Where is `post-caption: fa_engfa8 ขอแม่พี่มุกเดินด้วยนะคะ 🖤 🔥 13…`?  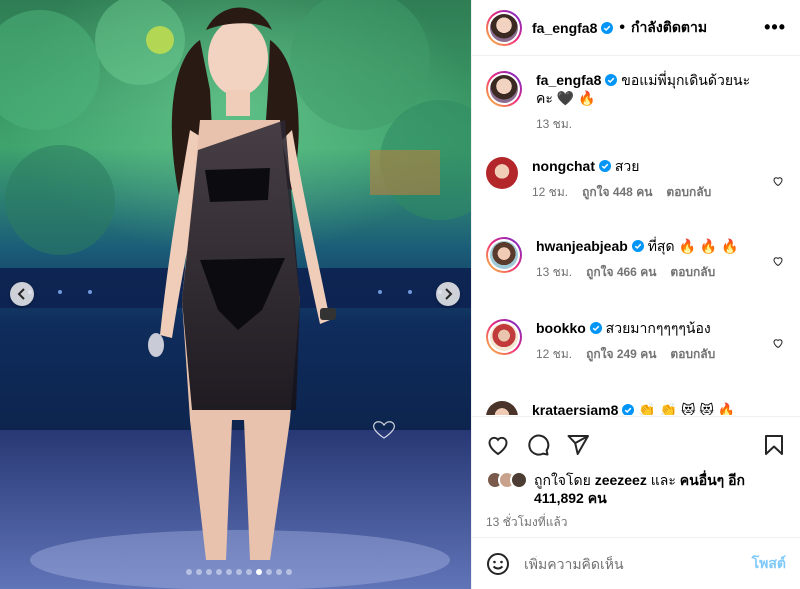
post-caption: fa_engfa8 ขอแม่พี่มุกเดินด้วยนะคะ 🖤 🔥 13… is located at coordinates (636, 111).